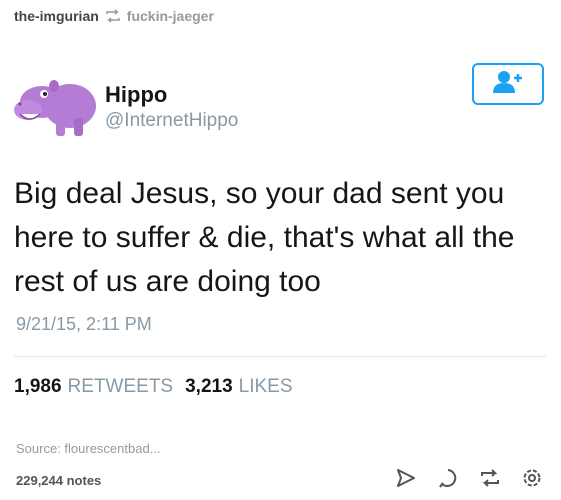 The width and height of the screenshot is (561, 500). I want to click on retweets-stat: 1,986 RETWEETS, so click(93, 387).